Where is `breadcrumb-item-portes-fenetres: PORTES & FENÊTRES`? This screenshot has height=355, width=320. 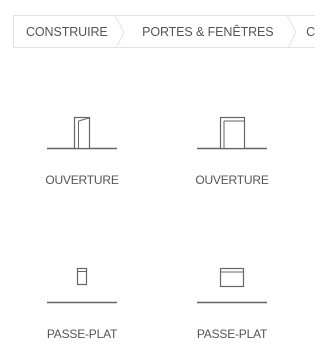
breadcrumb-item-portes-fenetres: PORTES & FENÊTRES is located at coordinates (210, 31).